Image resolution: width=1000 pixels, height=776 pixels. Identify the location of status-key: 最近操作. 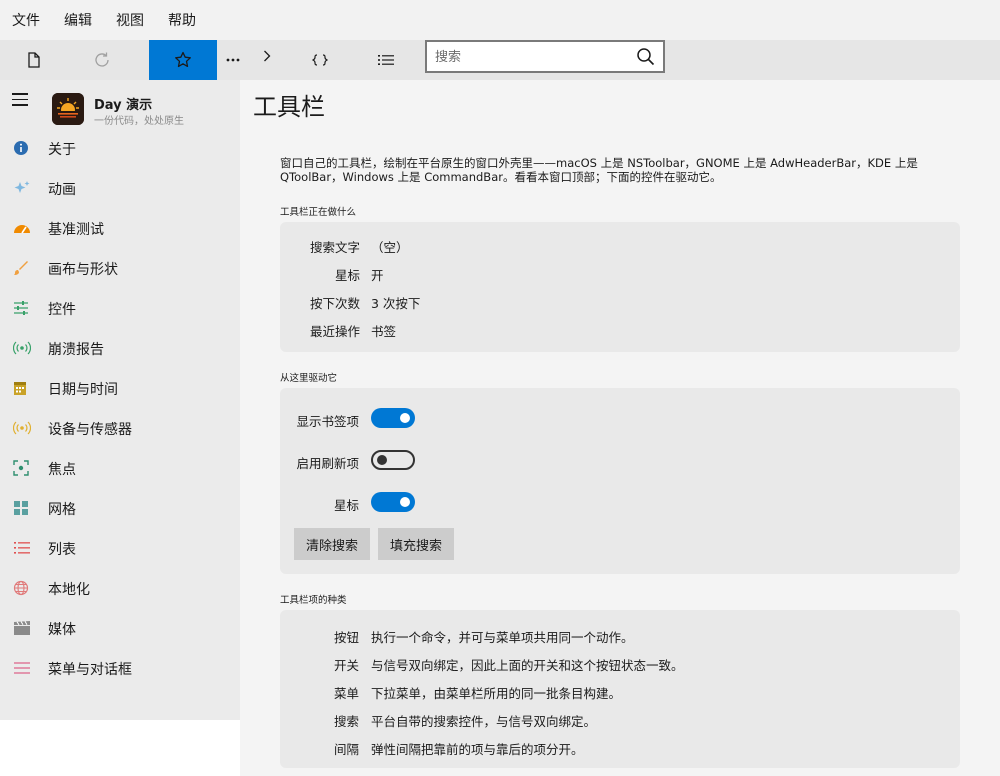
(334, 331).